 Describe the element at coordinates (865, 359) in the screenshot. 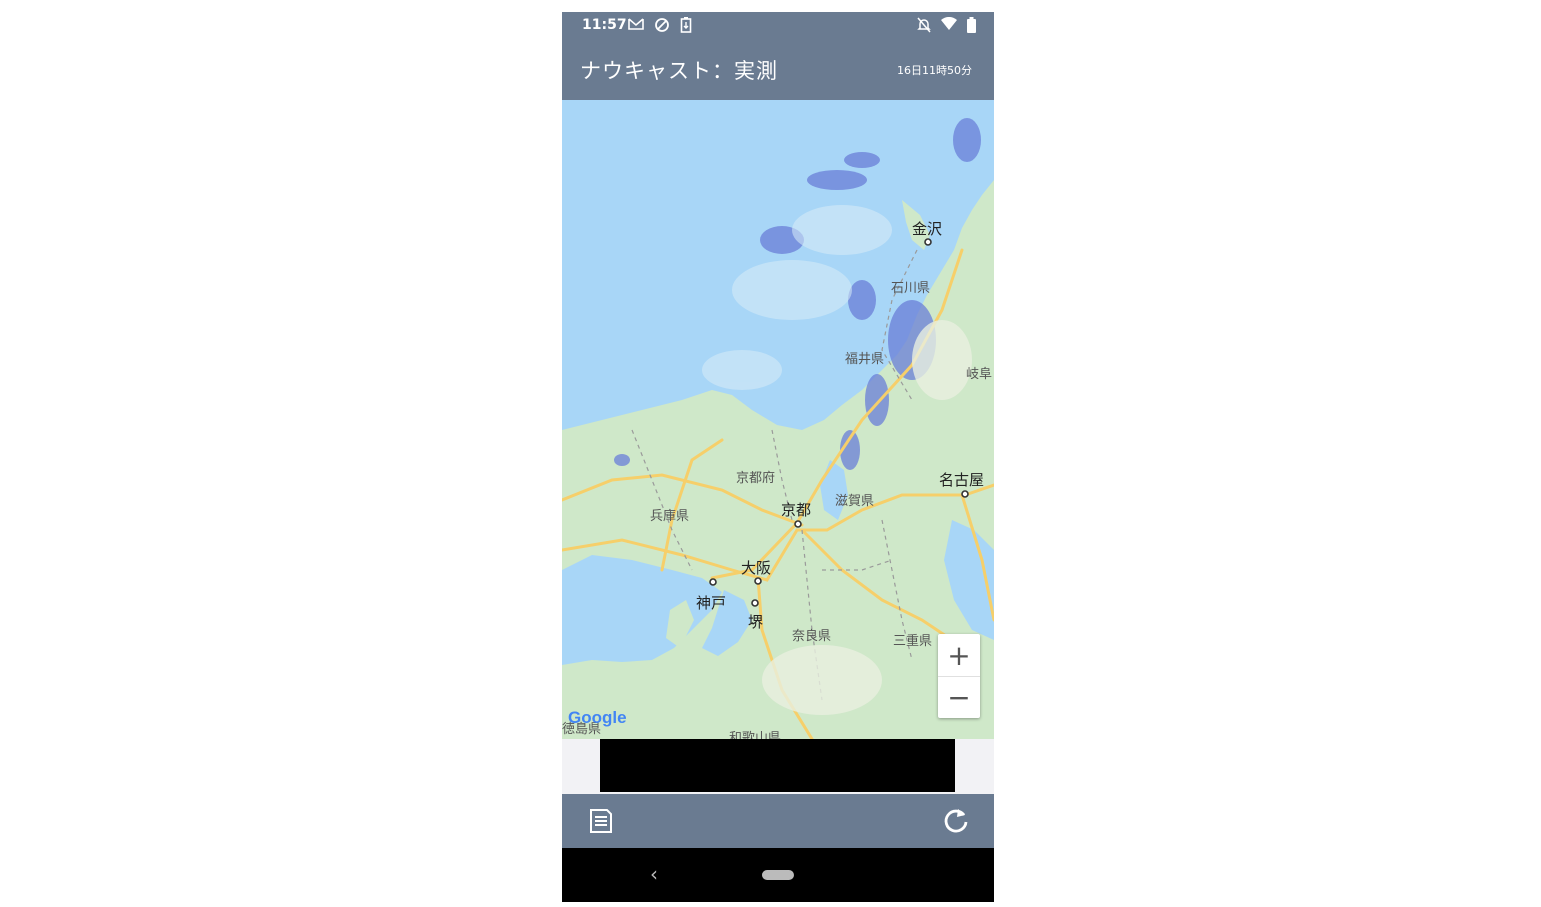

I see `map-label-fukui: 福井県` at that location.